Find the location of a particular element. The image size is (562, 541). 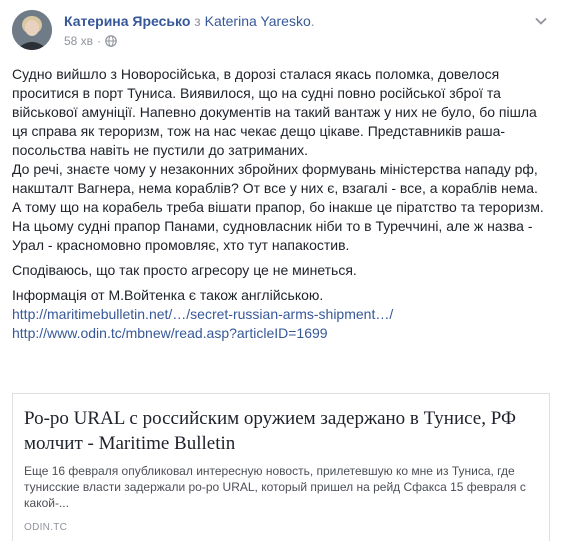

post-author-line: Катерина Яресько з Katerina Yaresko. is located at coordinates (189, 21).